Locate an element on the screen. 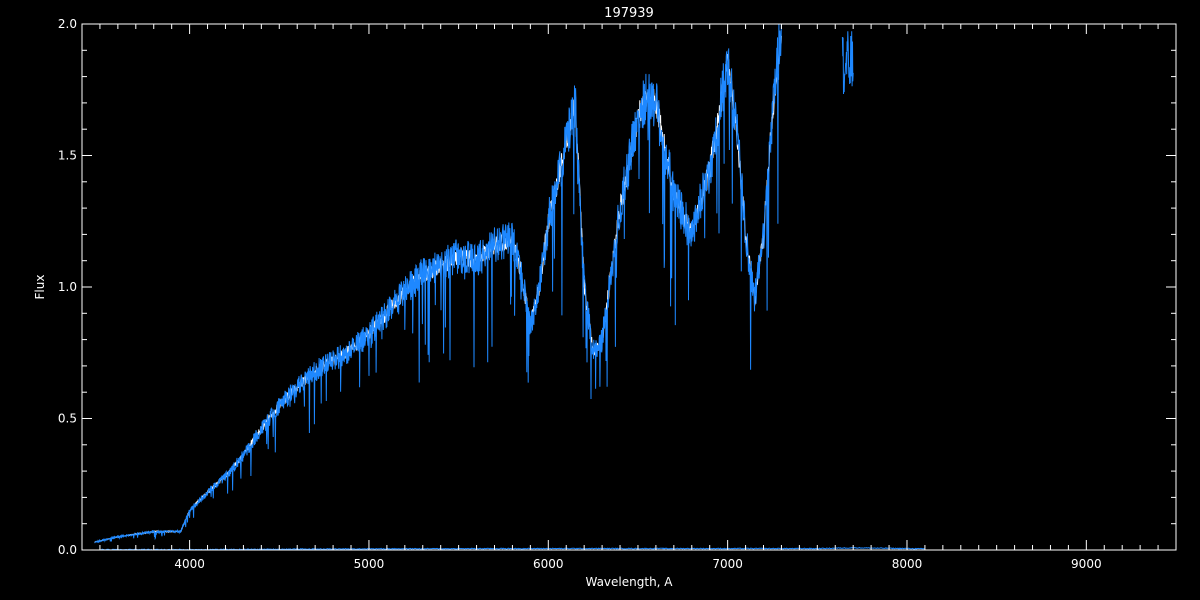  x-tick-label: 7000 is located at coordinates (727, 564).